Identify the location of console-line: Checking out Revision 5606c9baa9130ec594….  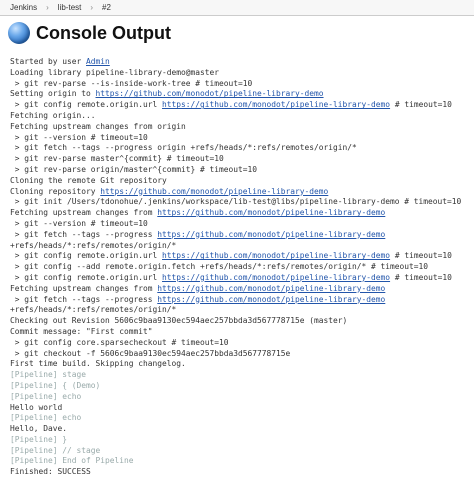
(178, 320).